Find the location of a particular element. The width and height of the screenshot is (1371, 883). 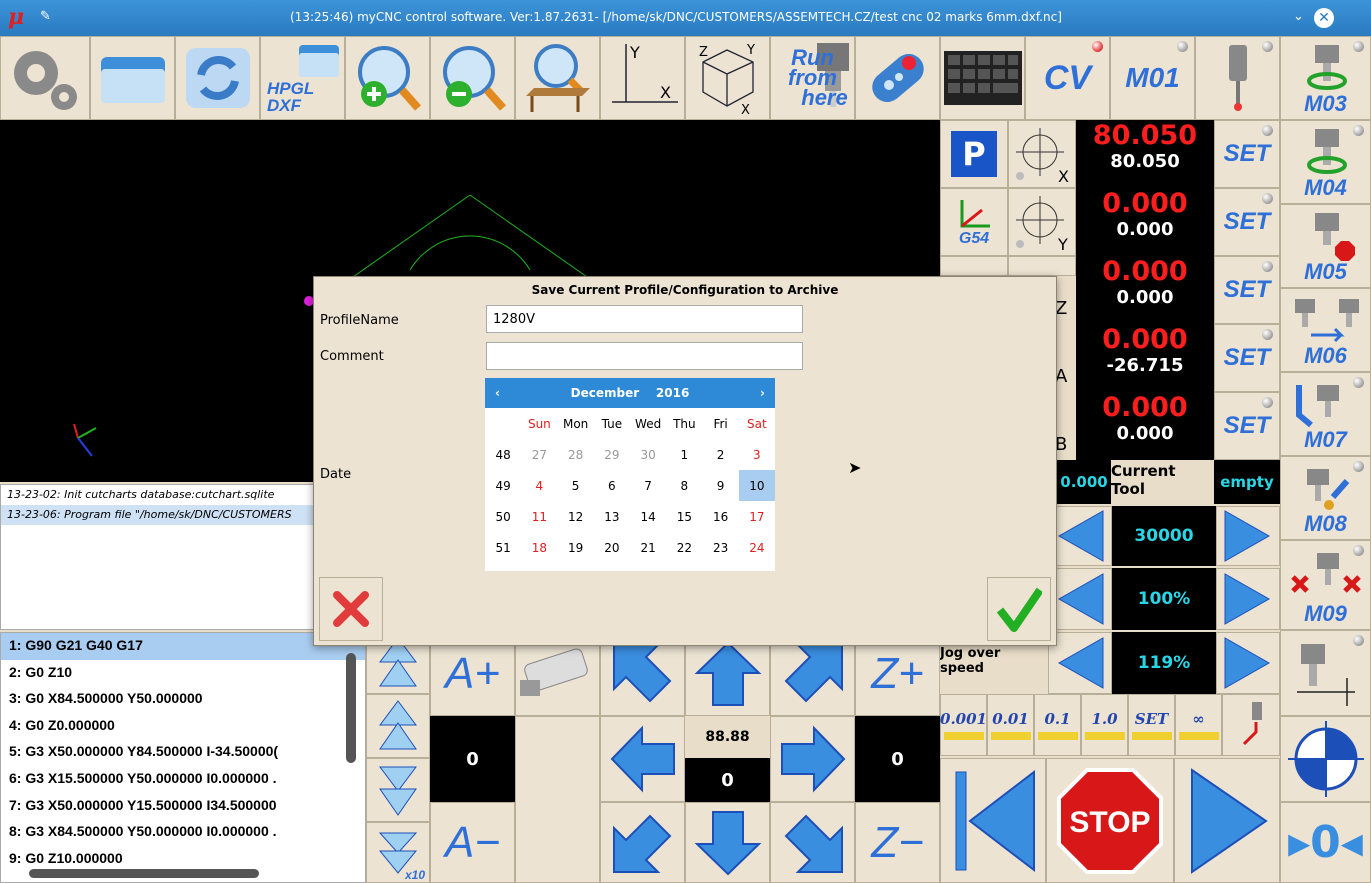

gcode-line: 3: G0 X84.500000 Y50.000000 is located at coordinates (183, 699).